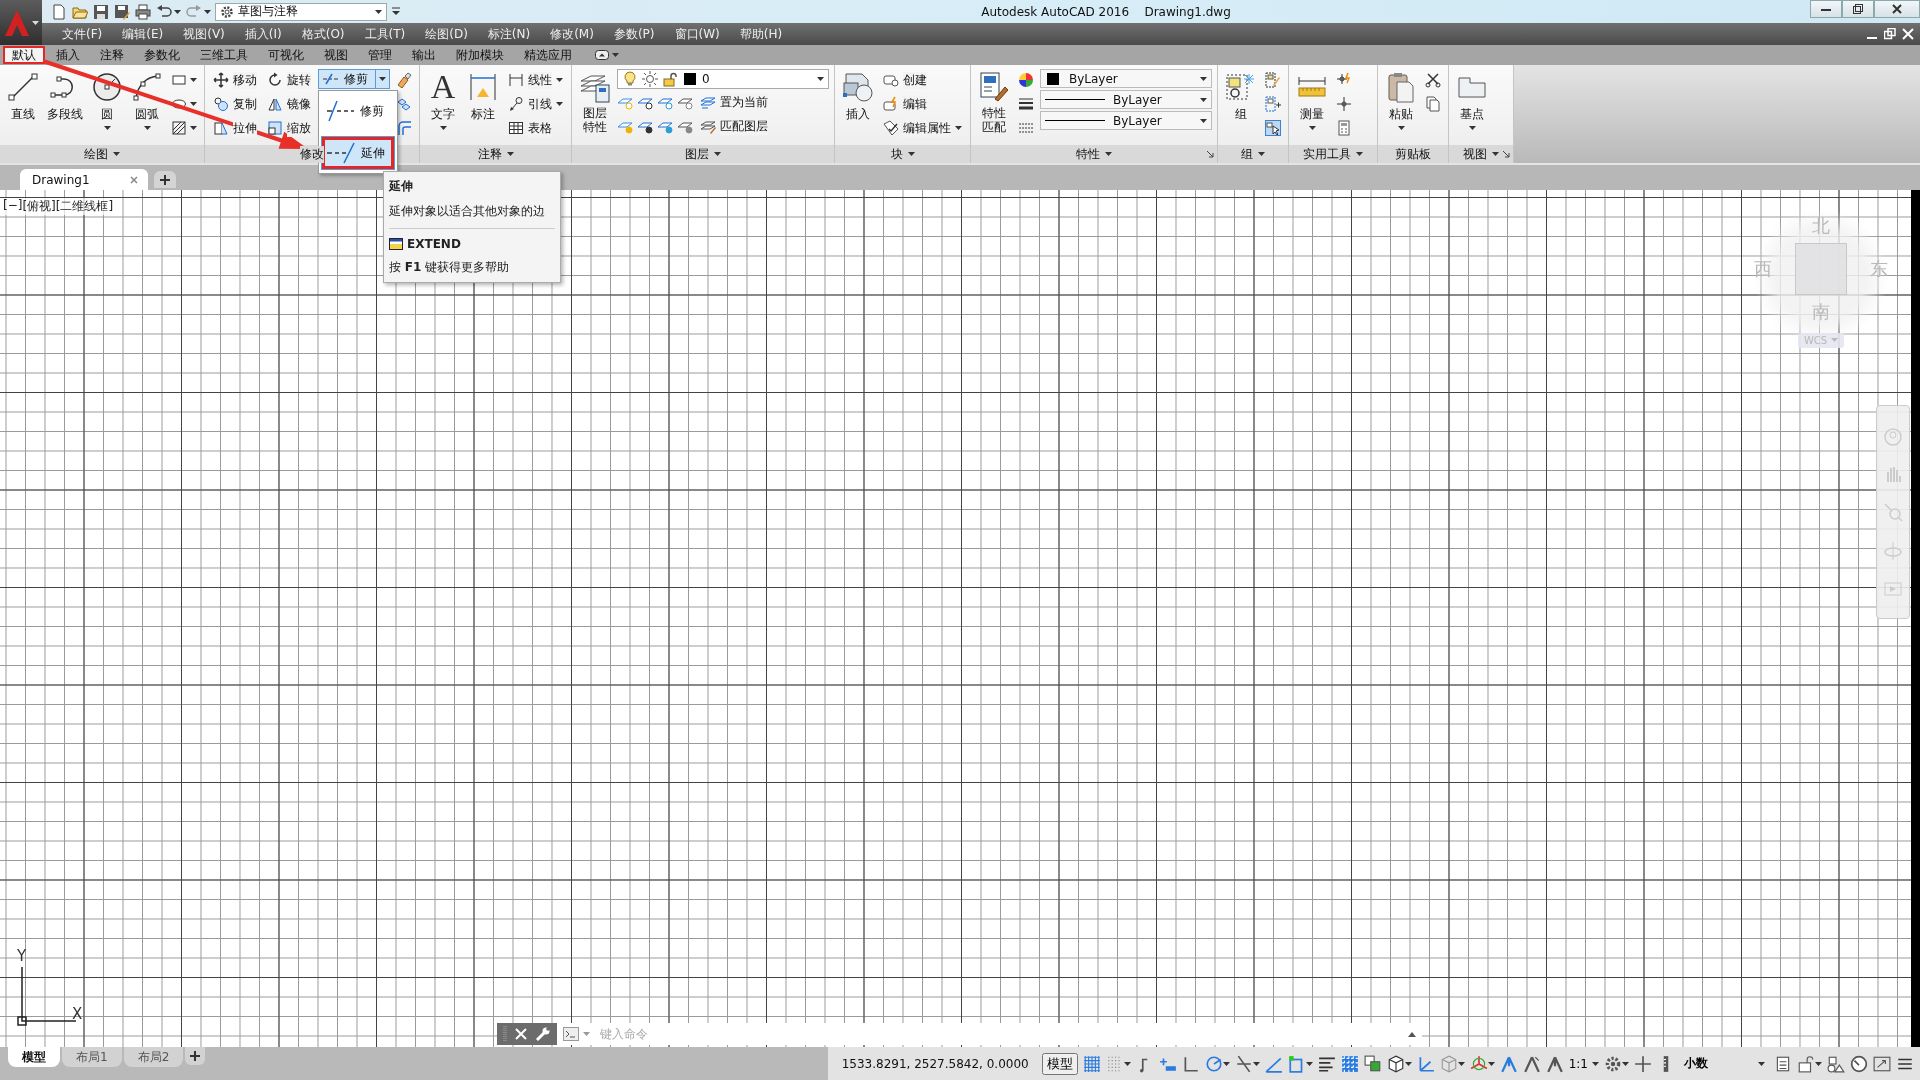  I want to click on tool-button: 线性, so click(535, 80).